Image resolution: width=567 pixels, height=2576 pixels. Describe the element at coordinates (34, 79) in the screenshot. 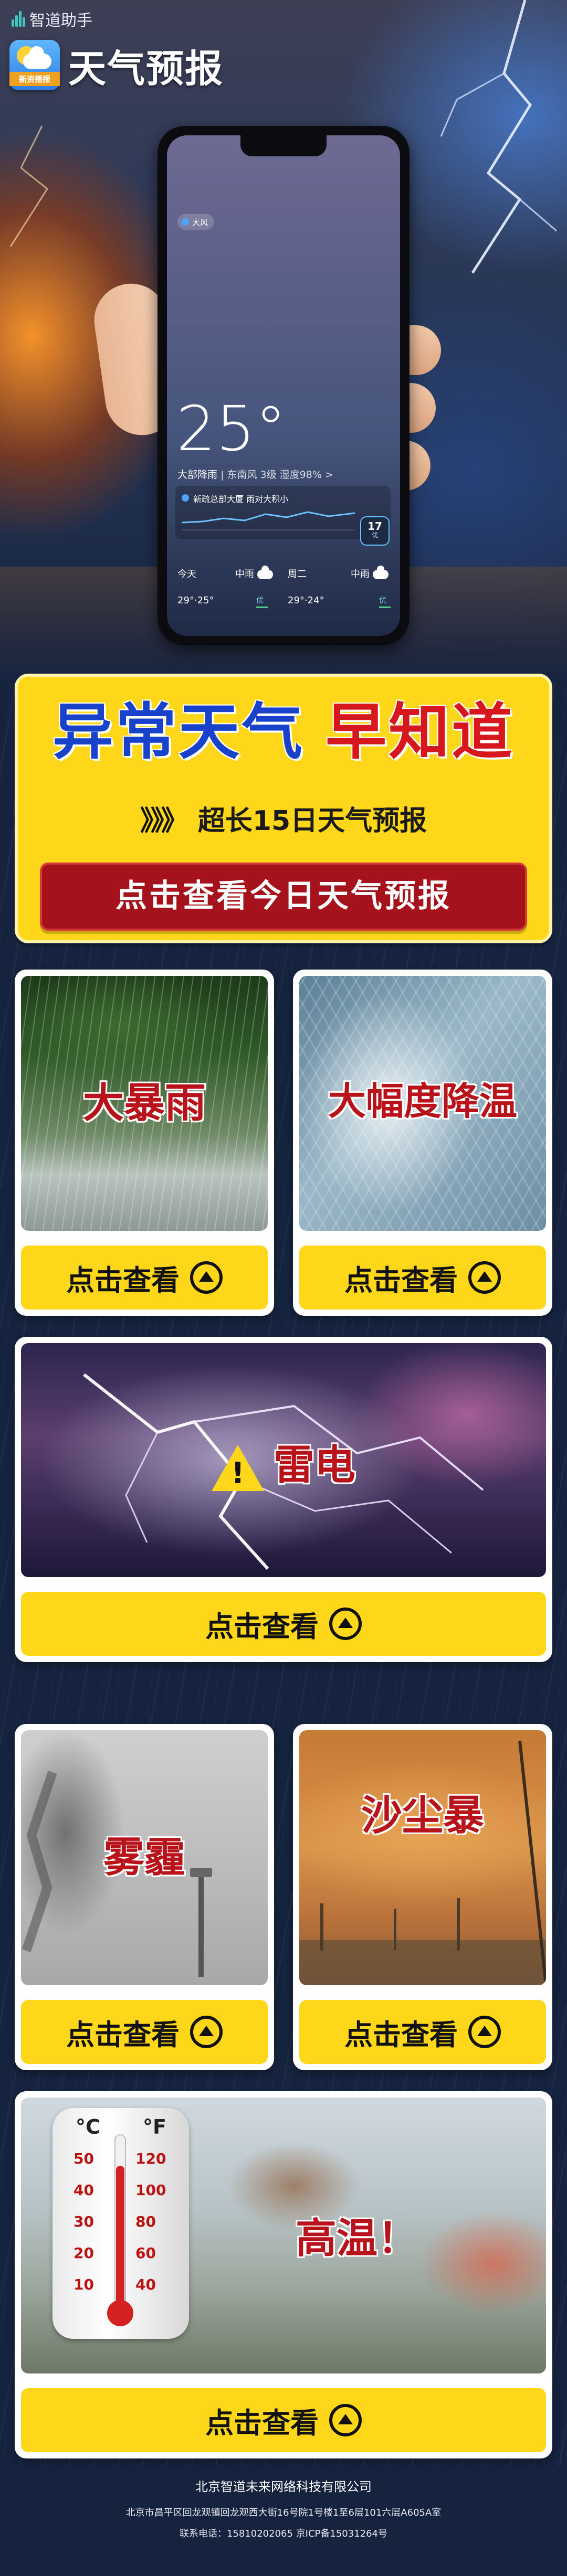

I see `app-badge-text: 新资播报` at that location.